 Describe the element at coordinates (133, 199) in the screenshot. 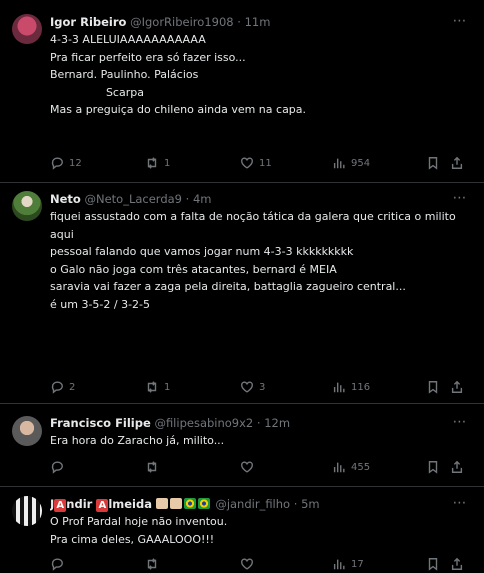

I see `author-handle: @Neto_Lacerda9` at that location.